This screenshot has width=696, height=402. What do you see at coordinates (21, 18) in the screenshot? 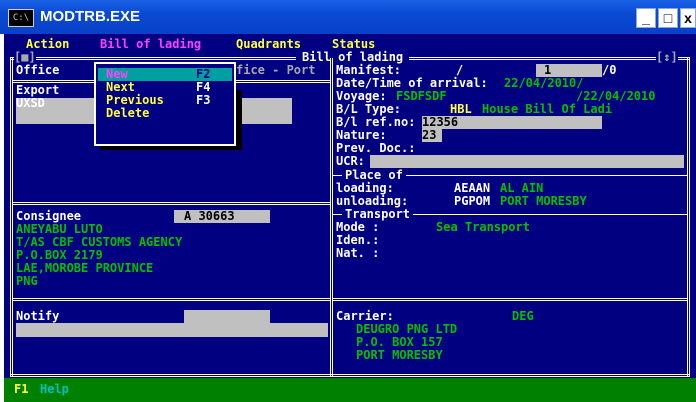
I see `console-icon: C:\` at bounding box center [21, 18].